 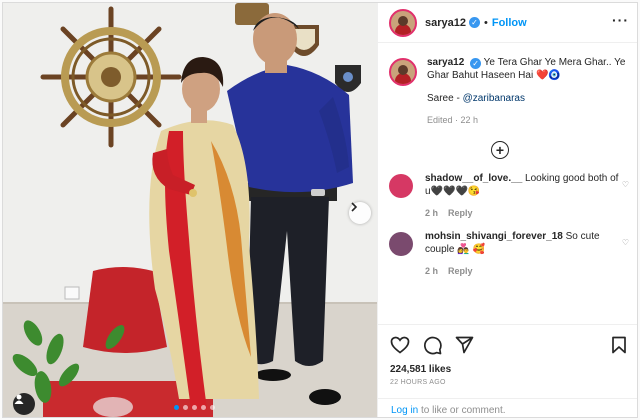 What do you see at coordinates (473, 178) in the screenshot?
I see `commenter-username: shadow__of_love.__` at bounding box center [473, 178].